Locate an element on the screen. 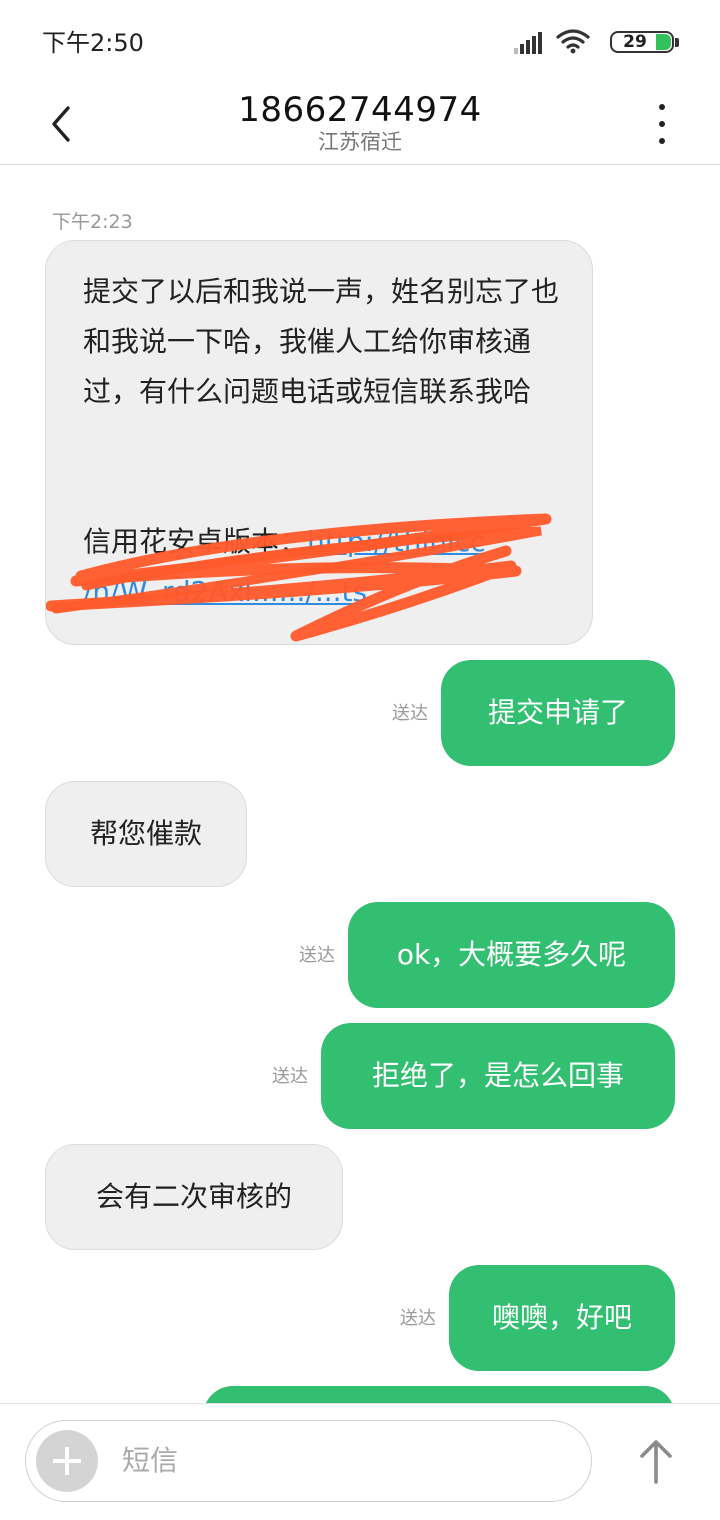  header-divider is located at coordinates (360, 164).